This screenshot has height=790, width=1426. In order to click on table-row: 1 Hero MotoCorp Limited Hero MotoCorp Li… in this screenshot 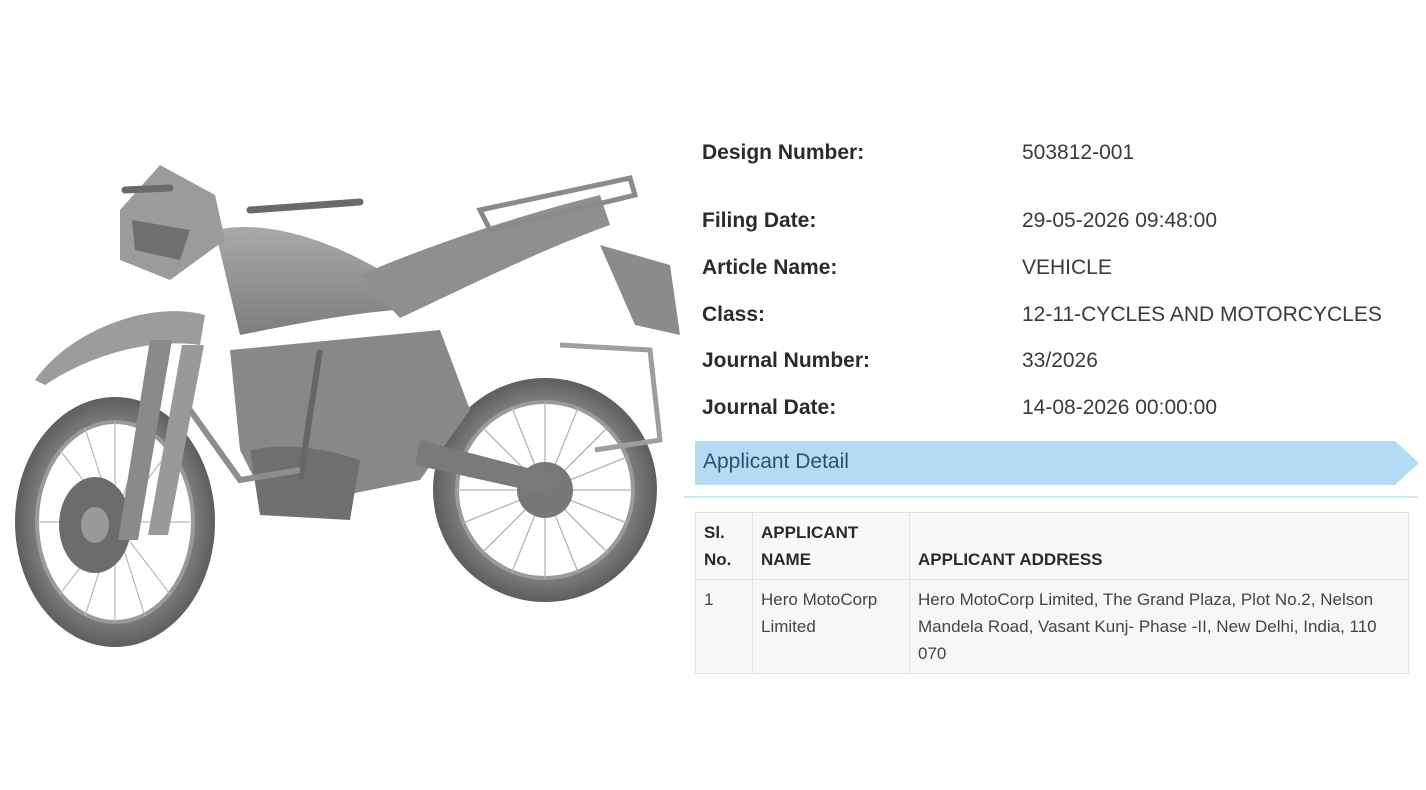, I will do `click(1052, 626)`.